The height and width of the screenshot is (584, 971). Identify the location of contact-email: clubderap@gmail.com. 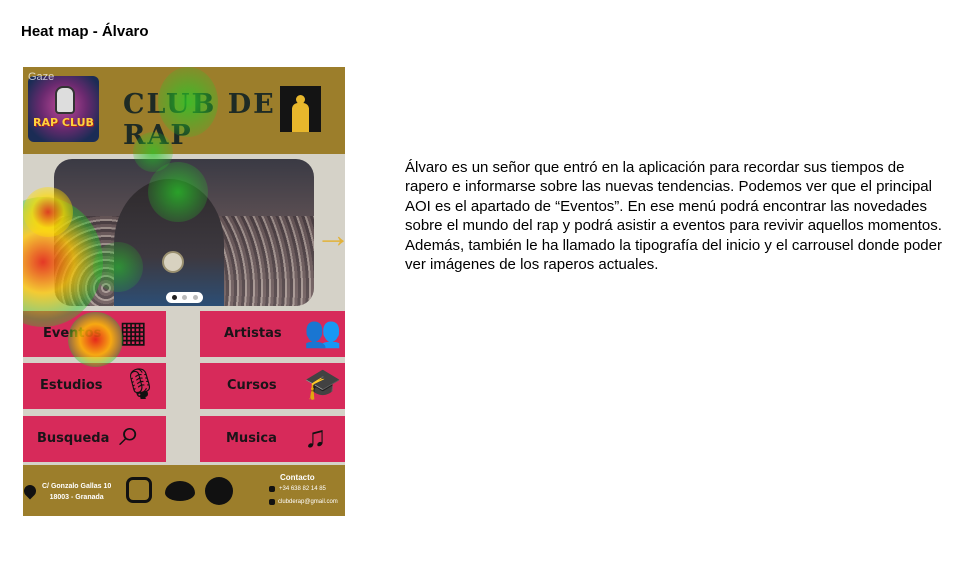
(308, 502).